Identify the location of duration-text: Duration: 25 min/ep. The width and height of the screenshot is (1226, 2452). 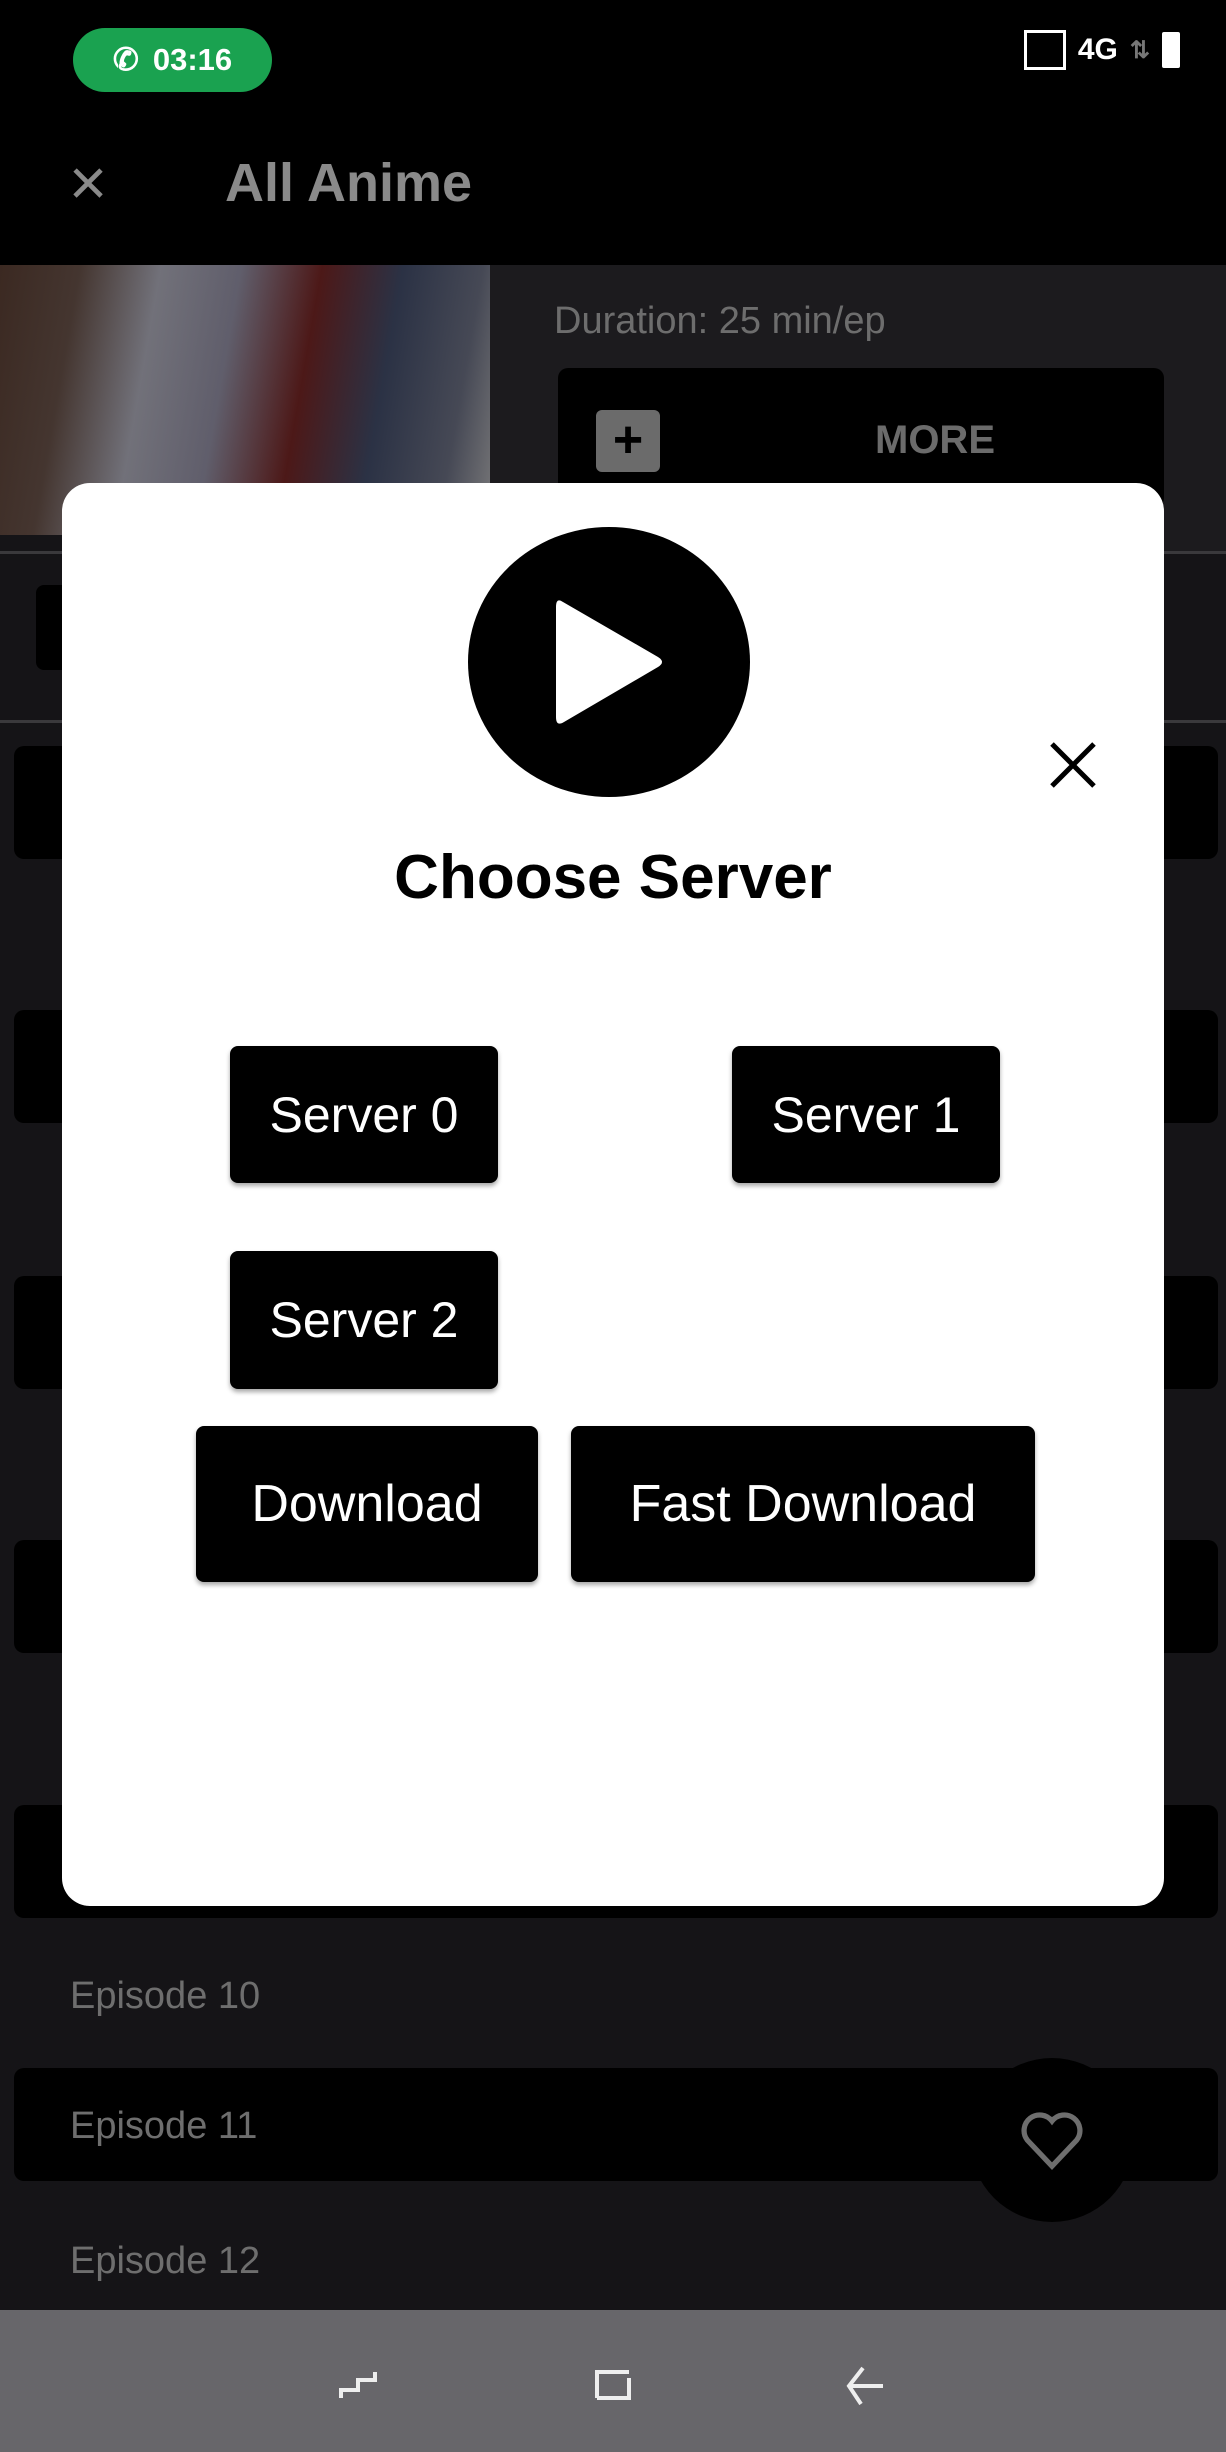
(720, 321).